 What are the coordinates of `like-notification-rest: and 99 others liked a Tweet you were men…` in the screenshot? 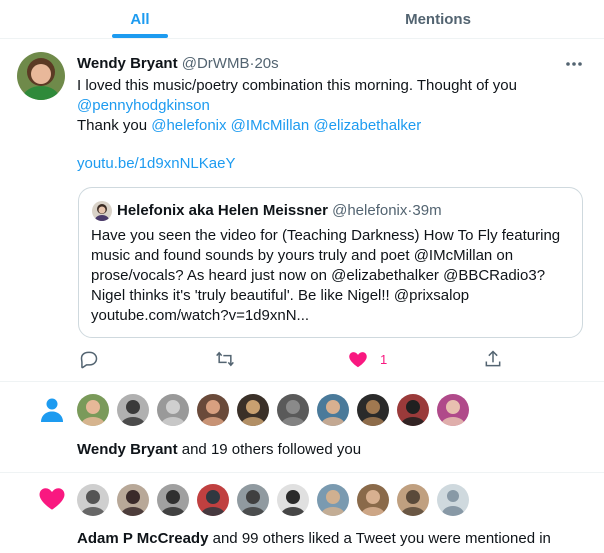 It's located at (381, 538).